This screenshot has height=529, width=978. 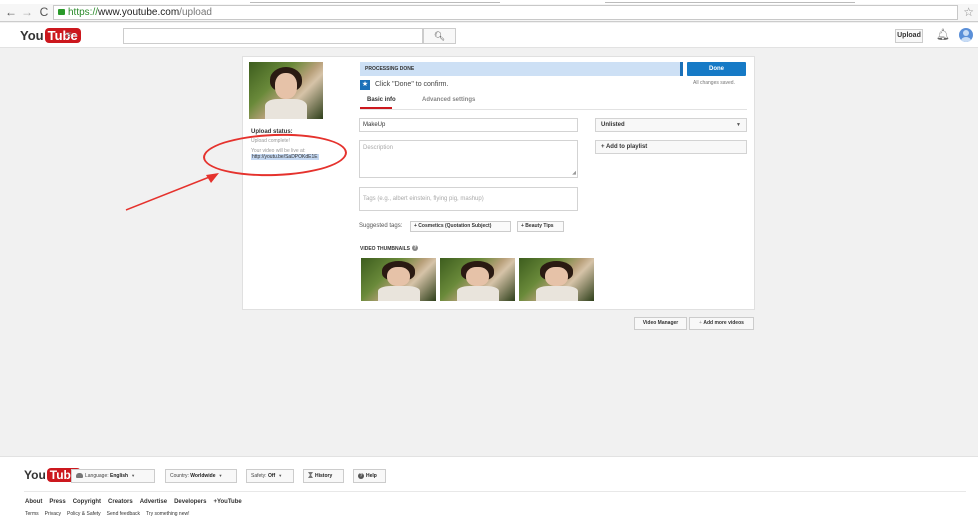 I want to click on saved-status: All changes saved., so click(x=714, y=83).